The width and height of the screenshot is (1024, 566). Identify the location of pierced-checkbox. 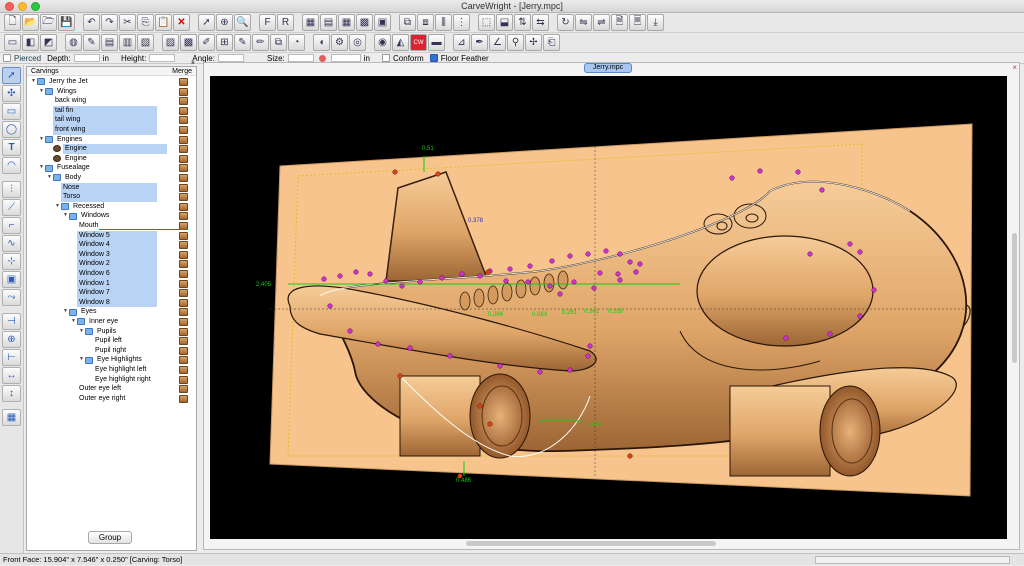
(7, 58).